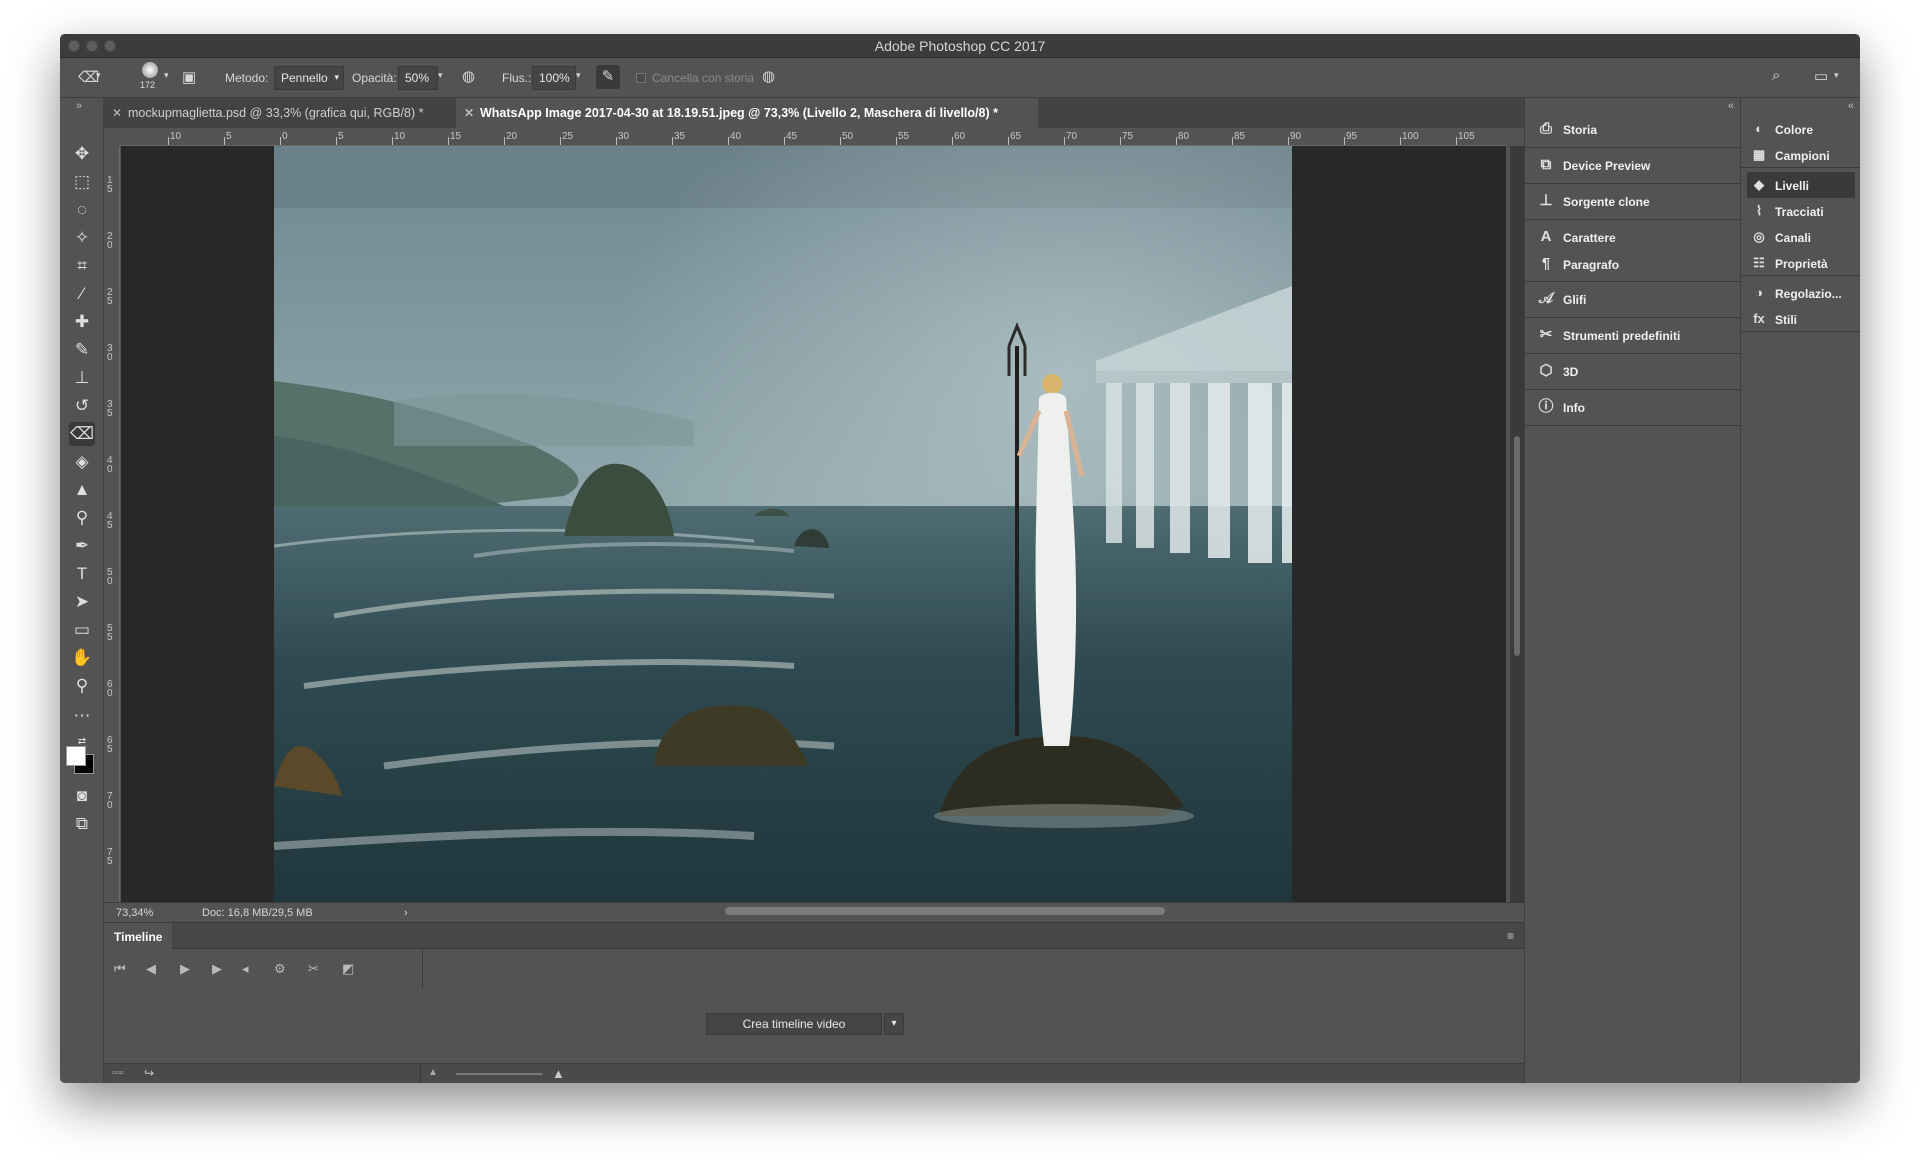 The image size is (1920, 1169). Describe the element at coordinates (134, 913) in the screenshot. I see `zoom-level: 73,34%` at that location.